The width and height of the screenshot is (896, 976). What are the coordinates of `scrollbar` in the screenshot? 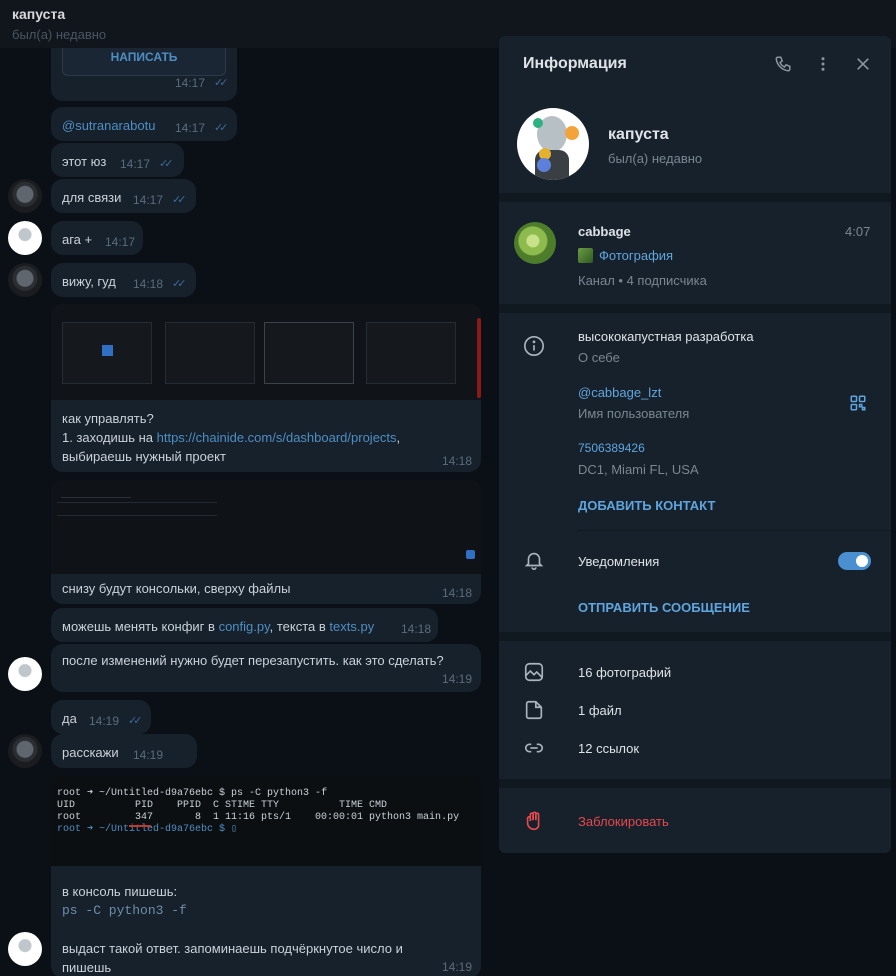 It's located at (479, 358).